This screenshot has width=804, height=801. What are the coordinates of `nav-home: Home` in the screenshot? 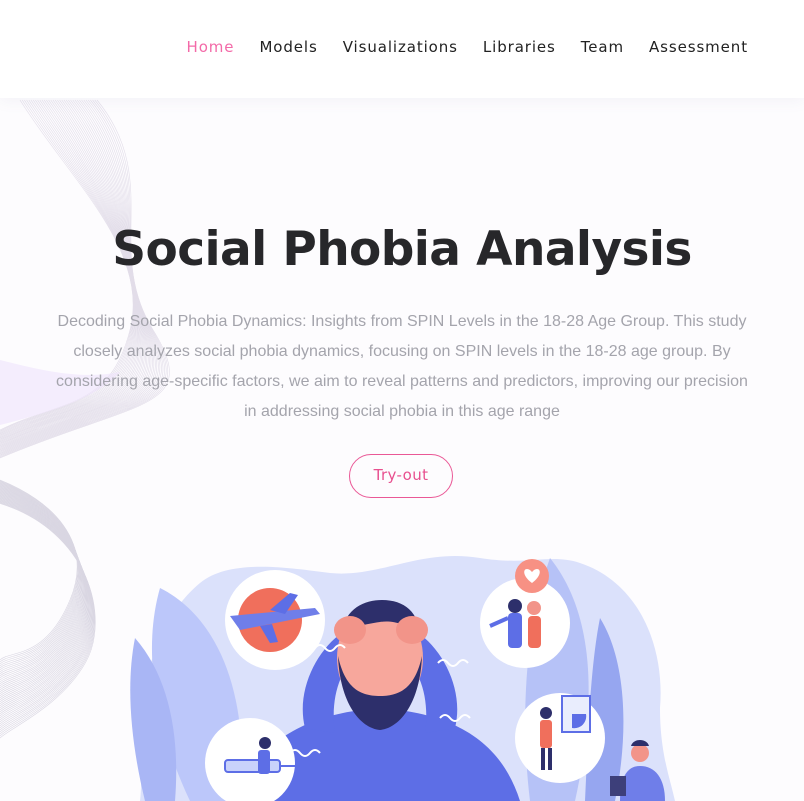 It's located at (211, 47).